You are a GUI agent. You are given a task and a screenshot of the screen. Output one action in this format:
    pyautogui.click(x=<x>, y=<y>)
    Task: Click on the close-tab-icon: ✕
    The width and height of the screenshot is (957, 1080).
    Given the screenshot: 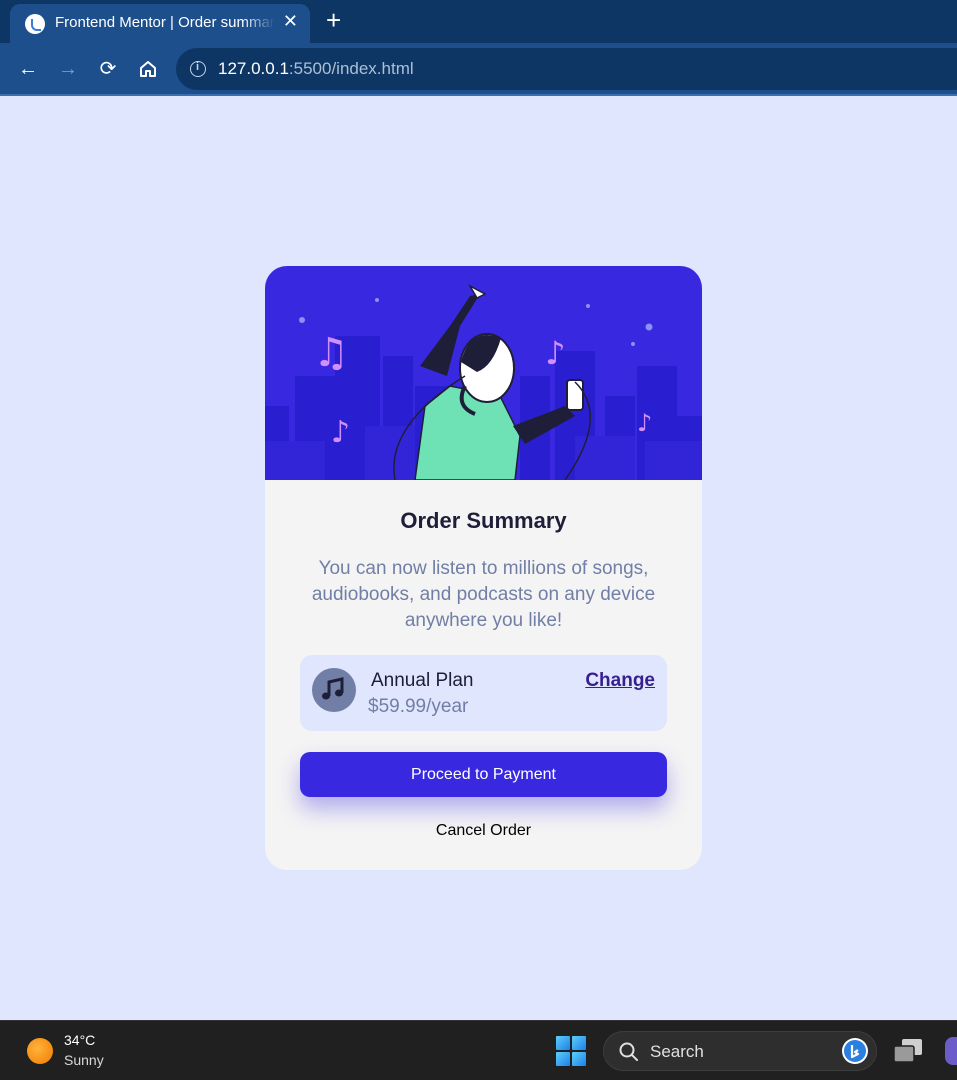 What is the action you would take?
    pyautogui.click(x=290, y=21)
    